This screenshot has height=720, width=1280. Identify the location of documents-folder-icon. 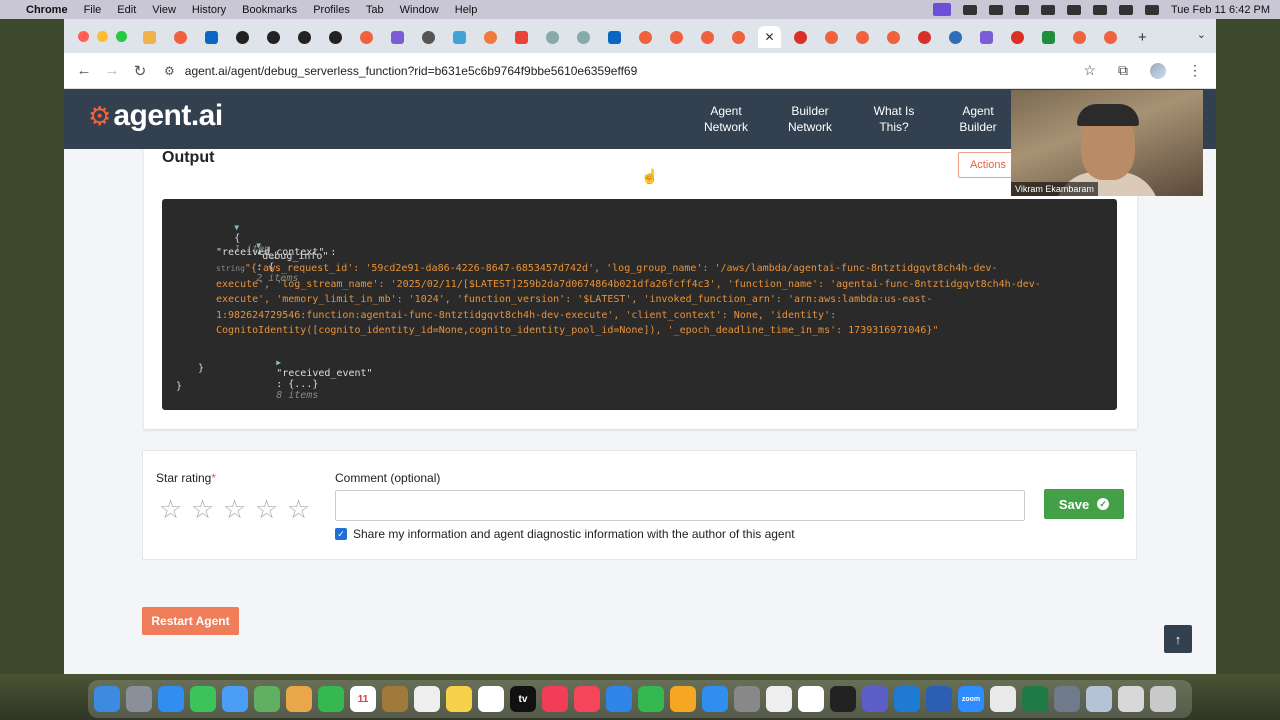
(1131, 699).